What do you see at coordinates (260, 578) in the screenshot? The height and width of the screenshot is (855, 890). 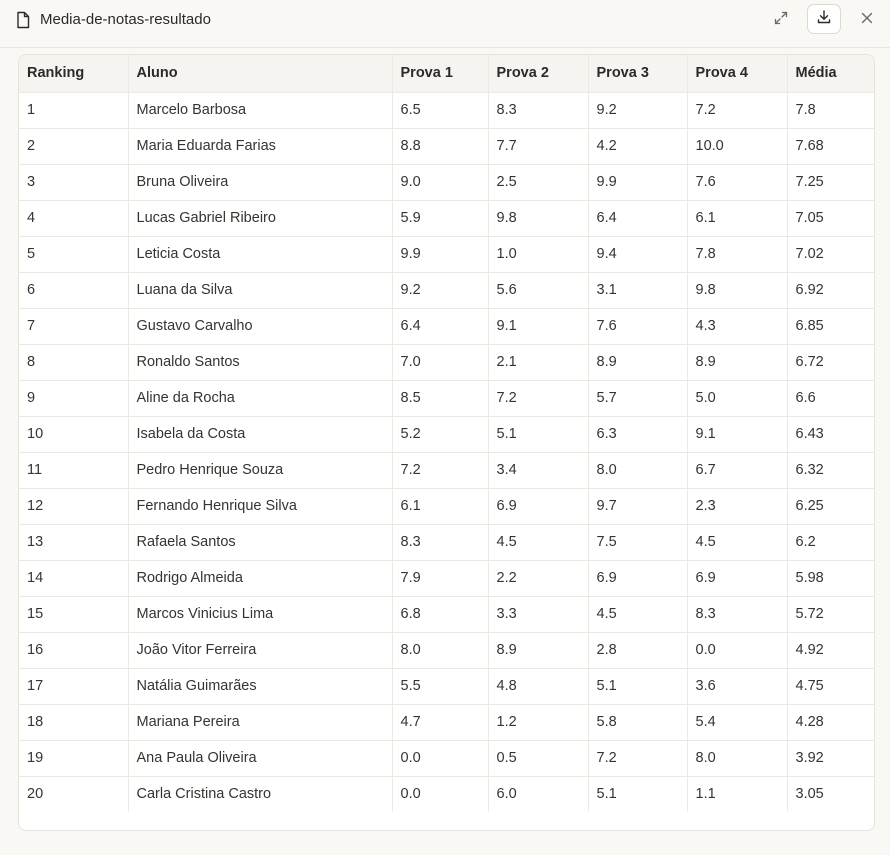 I see `cell-aluno: Rodrigo Almeida` at bounding box center [260, 578].